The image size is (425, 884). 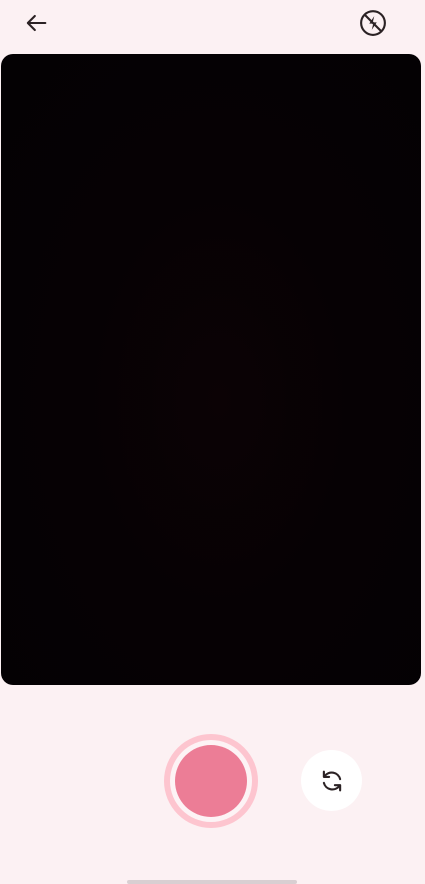 I want to click on record-shutter-button, so click(x=211, y=781).